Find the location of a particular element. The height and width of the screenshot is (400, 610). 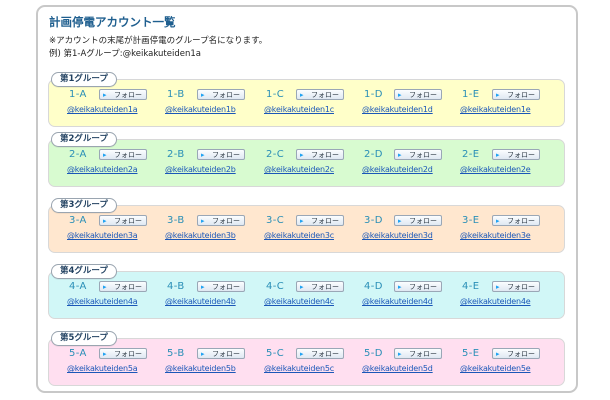

account-code: 5-D is located at coordinates (373, 353).